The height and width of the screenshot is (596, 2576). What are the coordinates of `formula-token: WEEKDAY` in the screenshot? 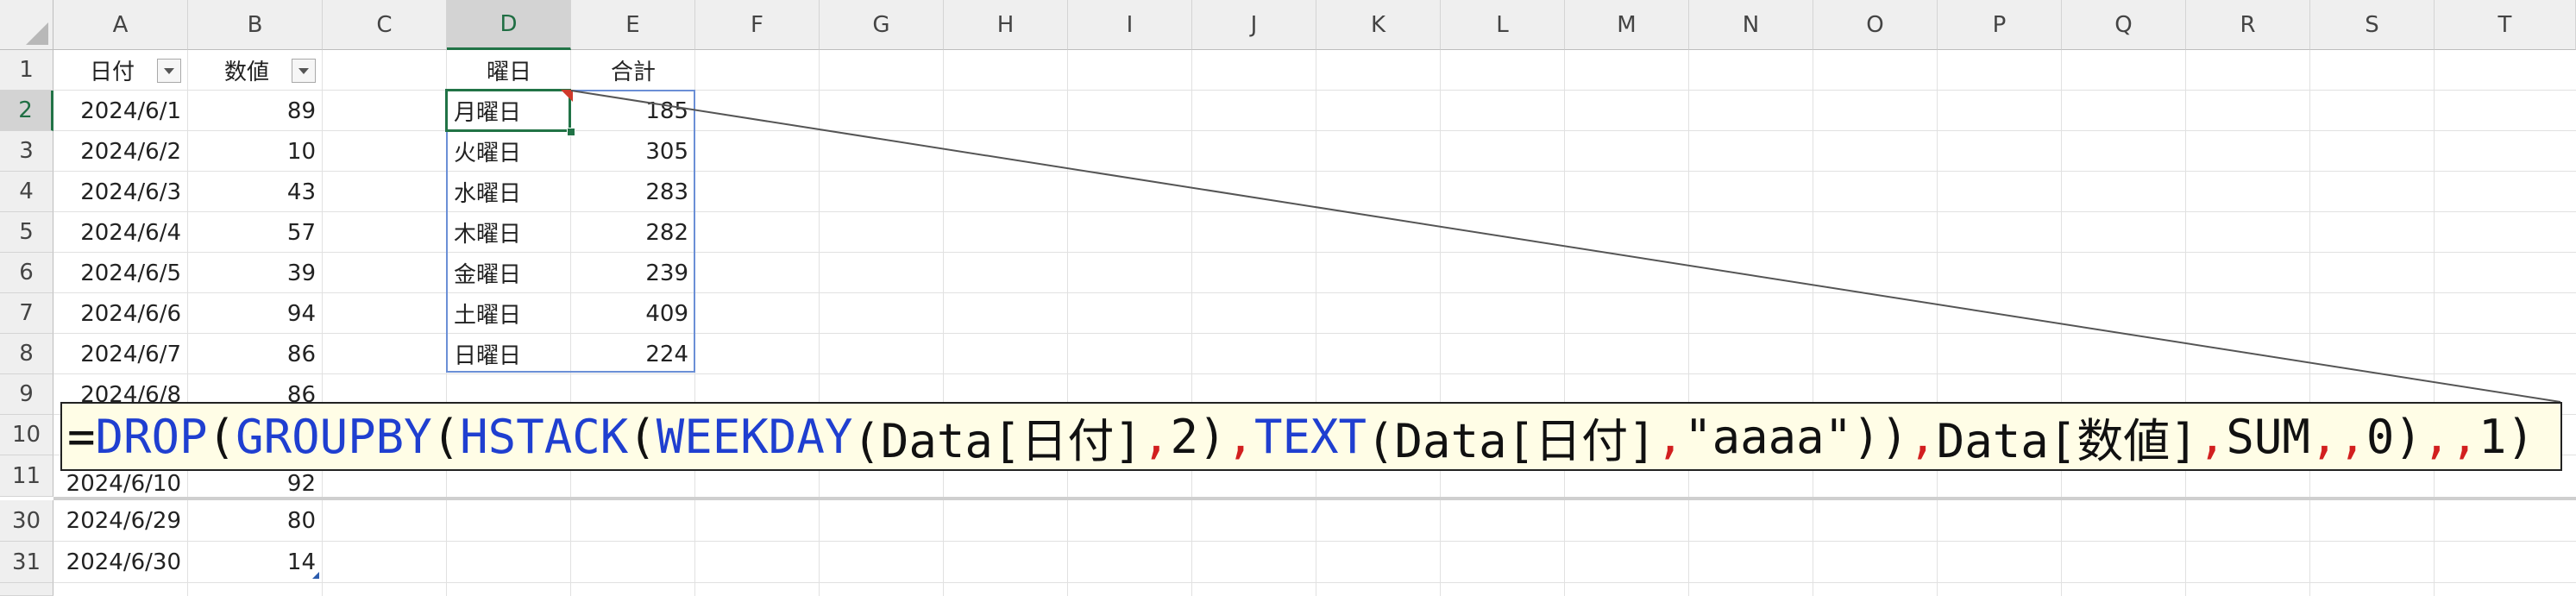 It's located at (754, 436).